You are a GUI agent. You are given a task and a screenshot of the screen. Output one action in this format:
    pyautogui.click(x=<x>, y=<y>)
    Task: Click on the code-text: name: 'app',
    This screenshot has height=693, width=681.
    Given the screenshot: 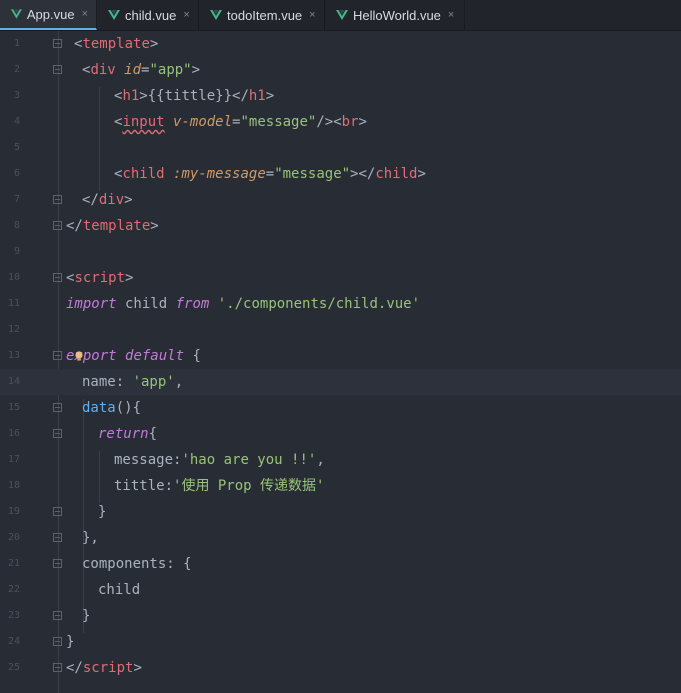 What is the action you would take?
    pyautogui.click(x=133, y=382)
    